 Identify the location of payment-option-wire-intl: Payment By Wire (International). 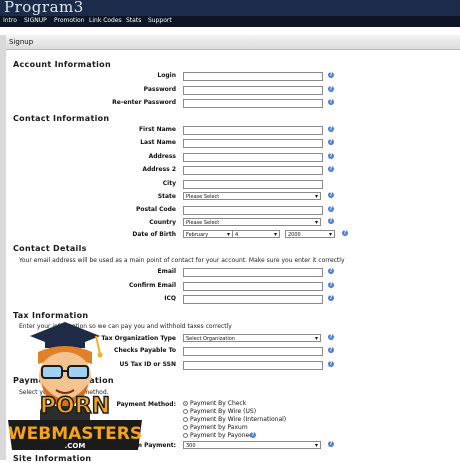
(234, 419).